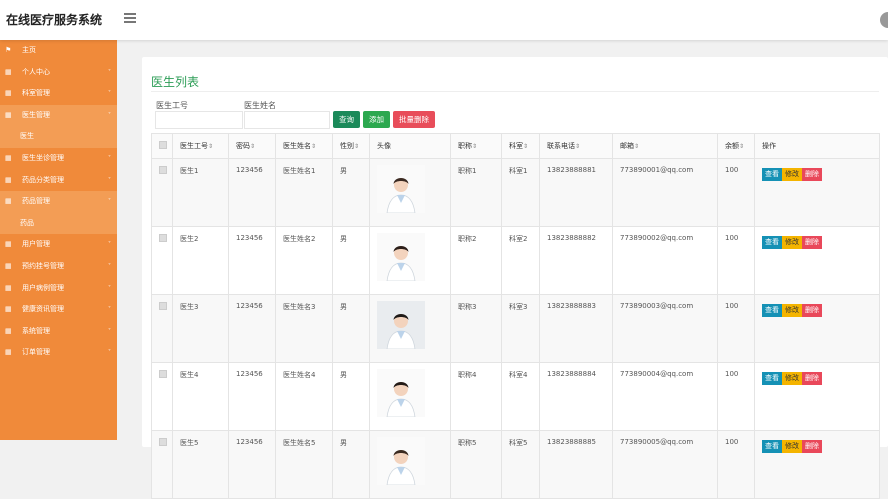 Image resolution: width=888 pixels, height=499 pixels. Describe the element at coordinates (43, 309) in the screenshot. I see `sidebar-item-label: 健康资讯管理` at that location.